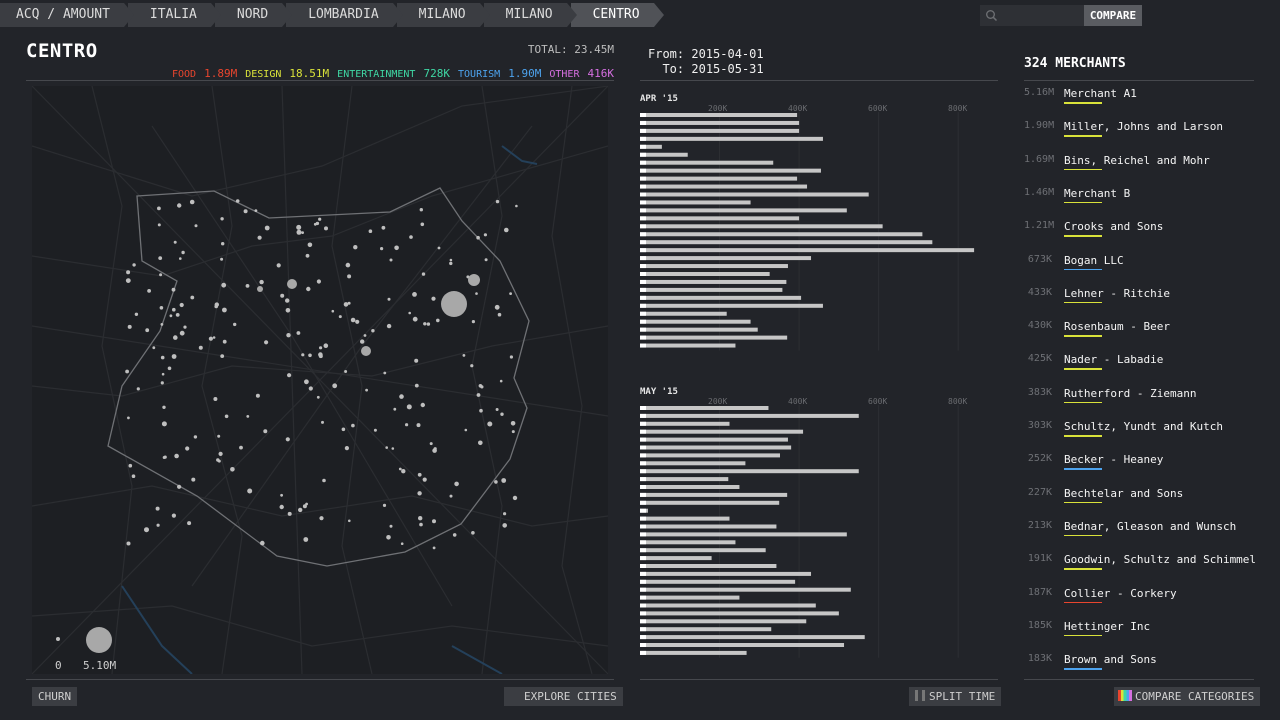 This screenshot has height=720, width=1280. I want to click on merchant-row: 1.21M Crooks and Sons, so click(1144, 229).